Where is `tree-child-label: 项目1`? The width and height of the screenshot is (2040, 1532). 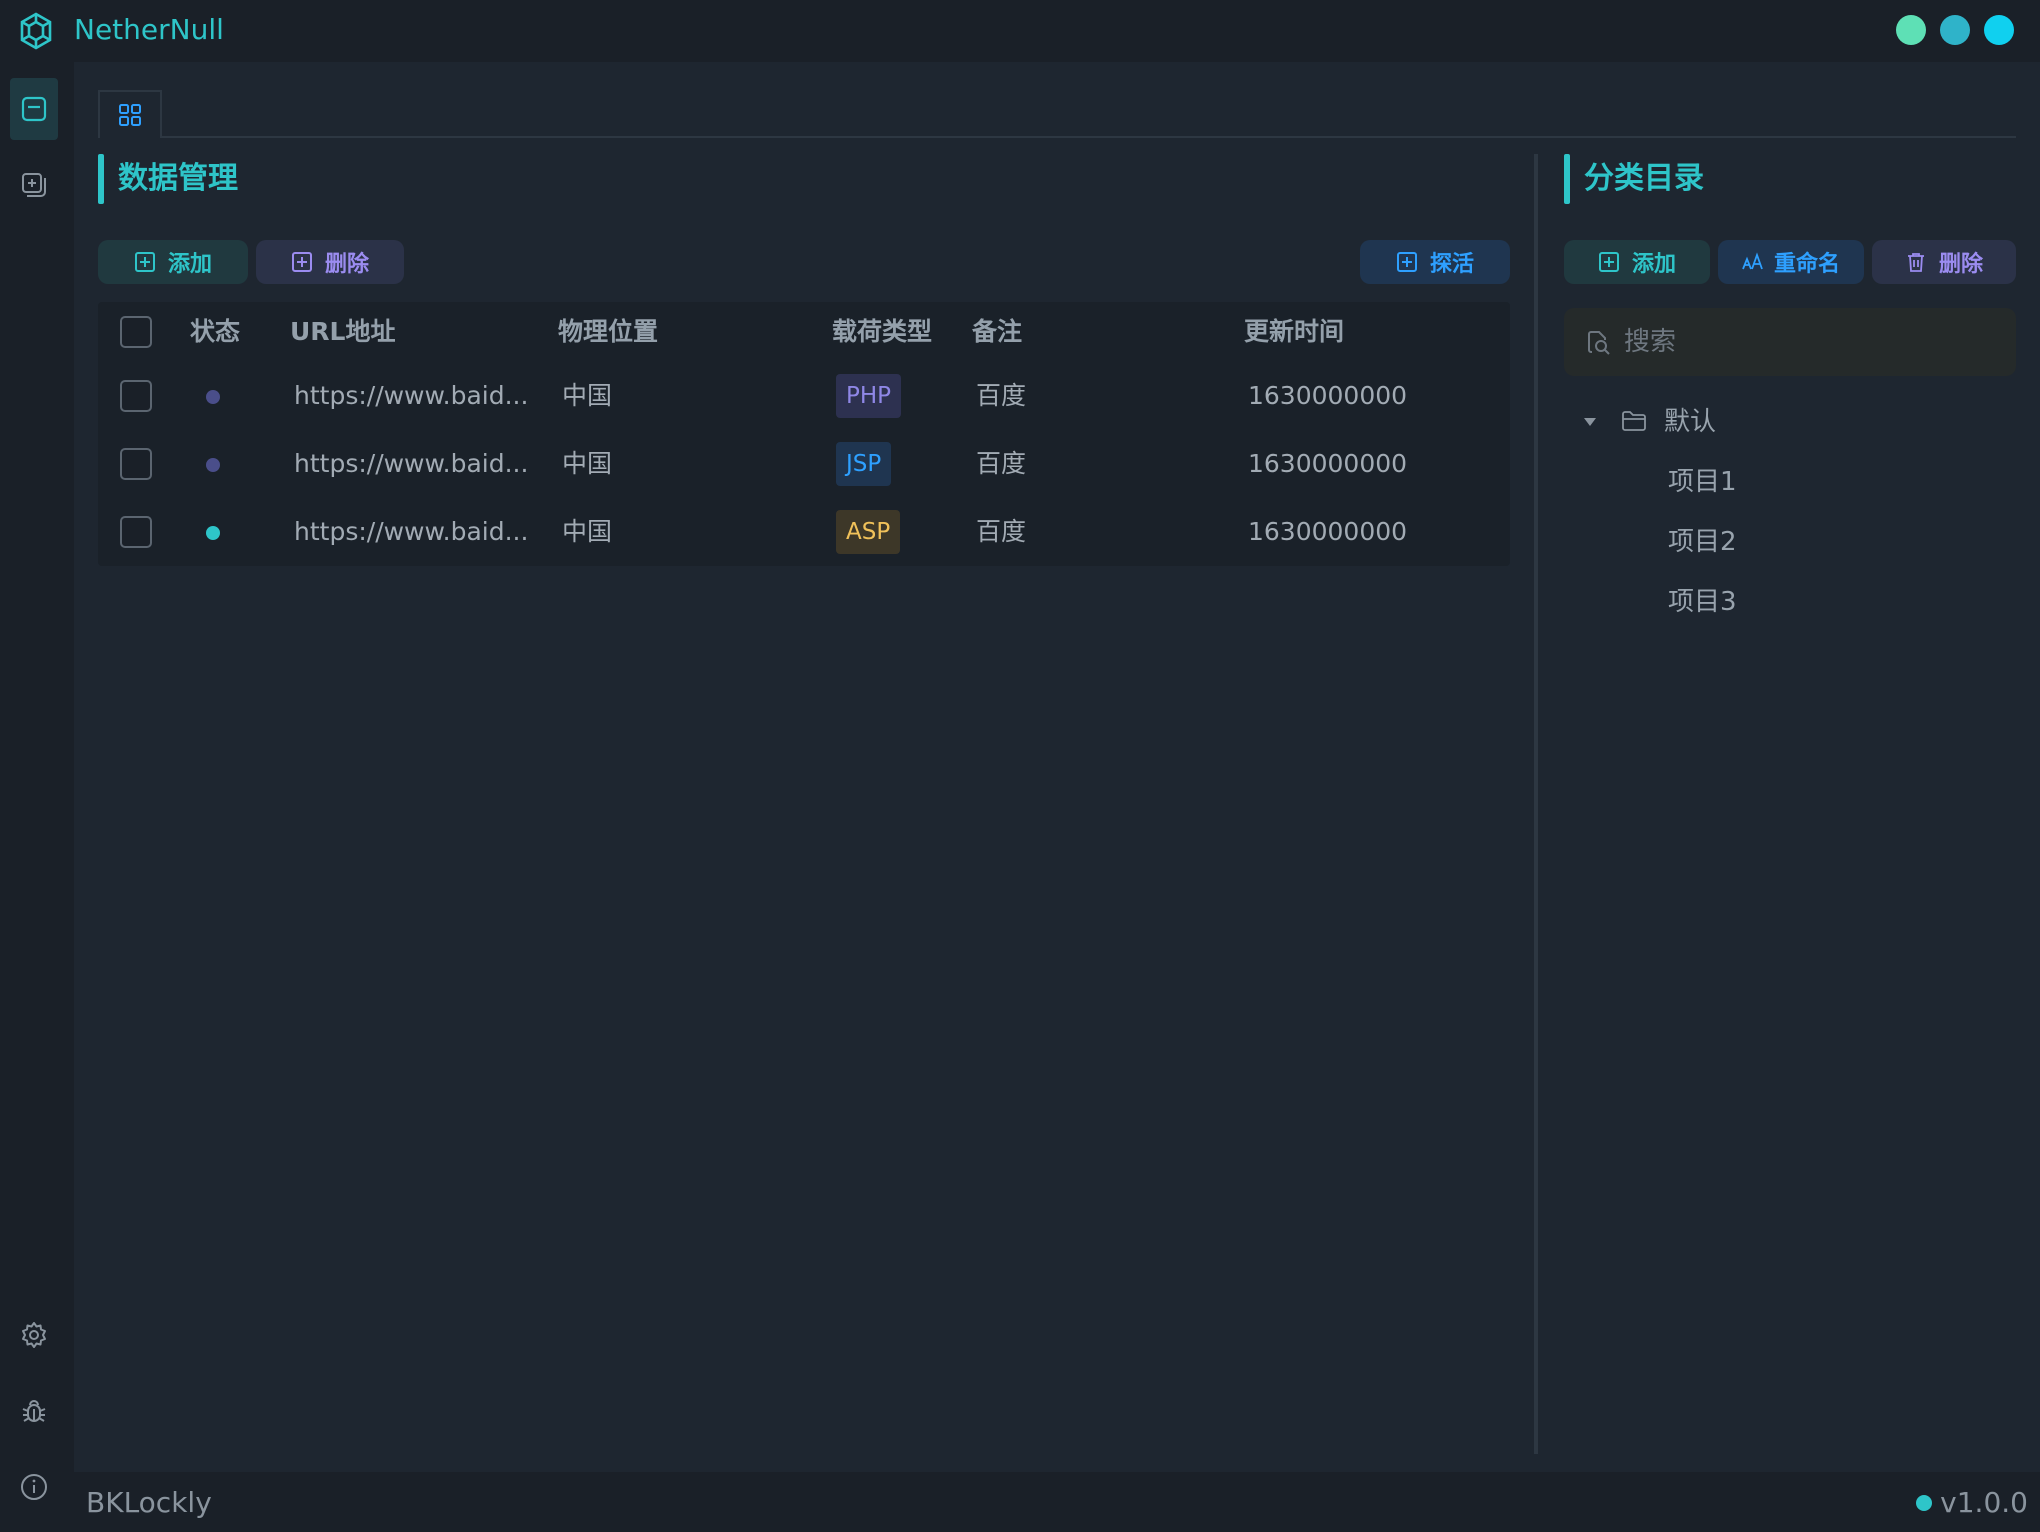
tree-child-label: 项目1 is located at coordinates (1702, 482).